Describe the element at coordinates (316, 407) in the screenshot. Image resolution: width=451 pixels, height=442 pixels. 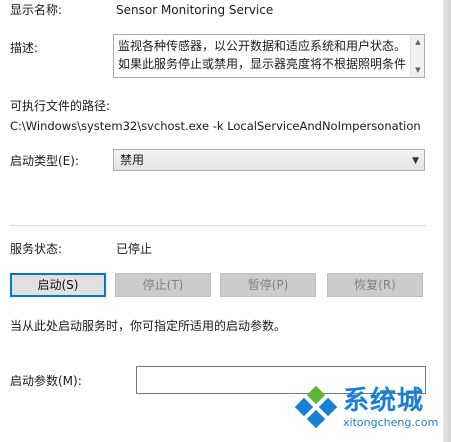
I see `windows-logo-icon` at that location.